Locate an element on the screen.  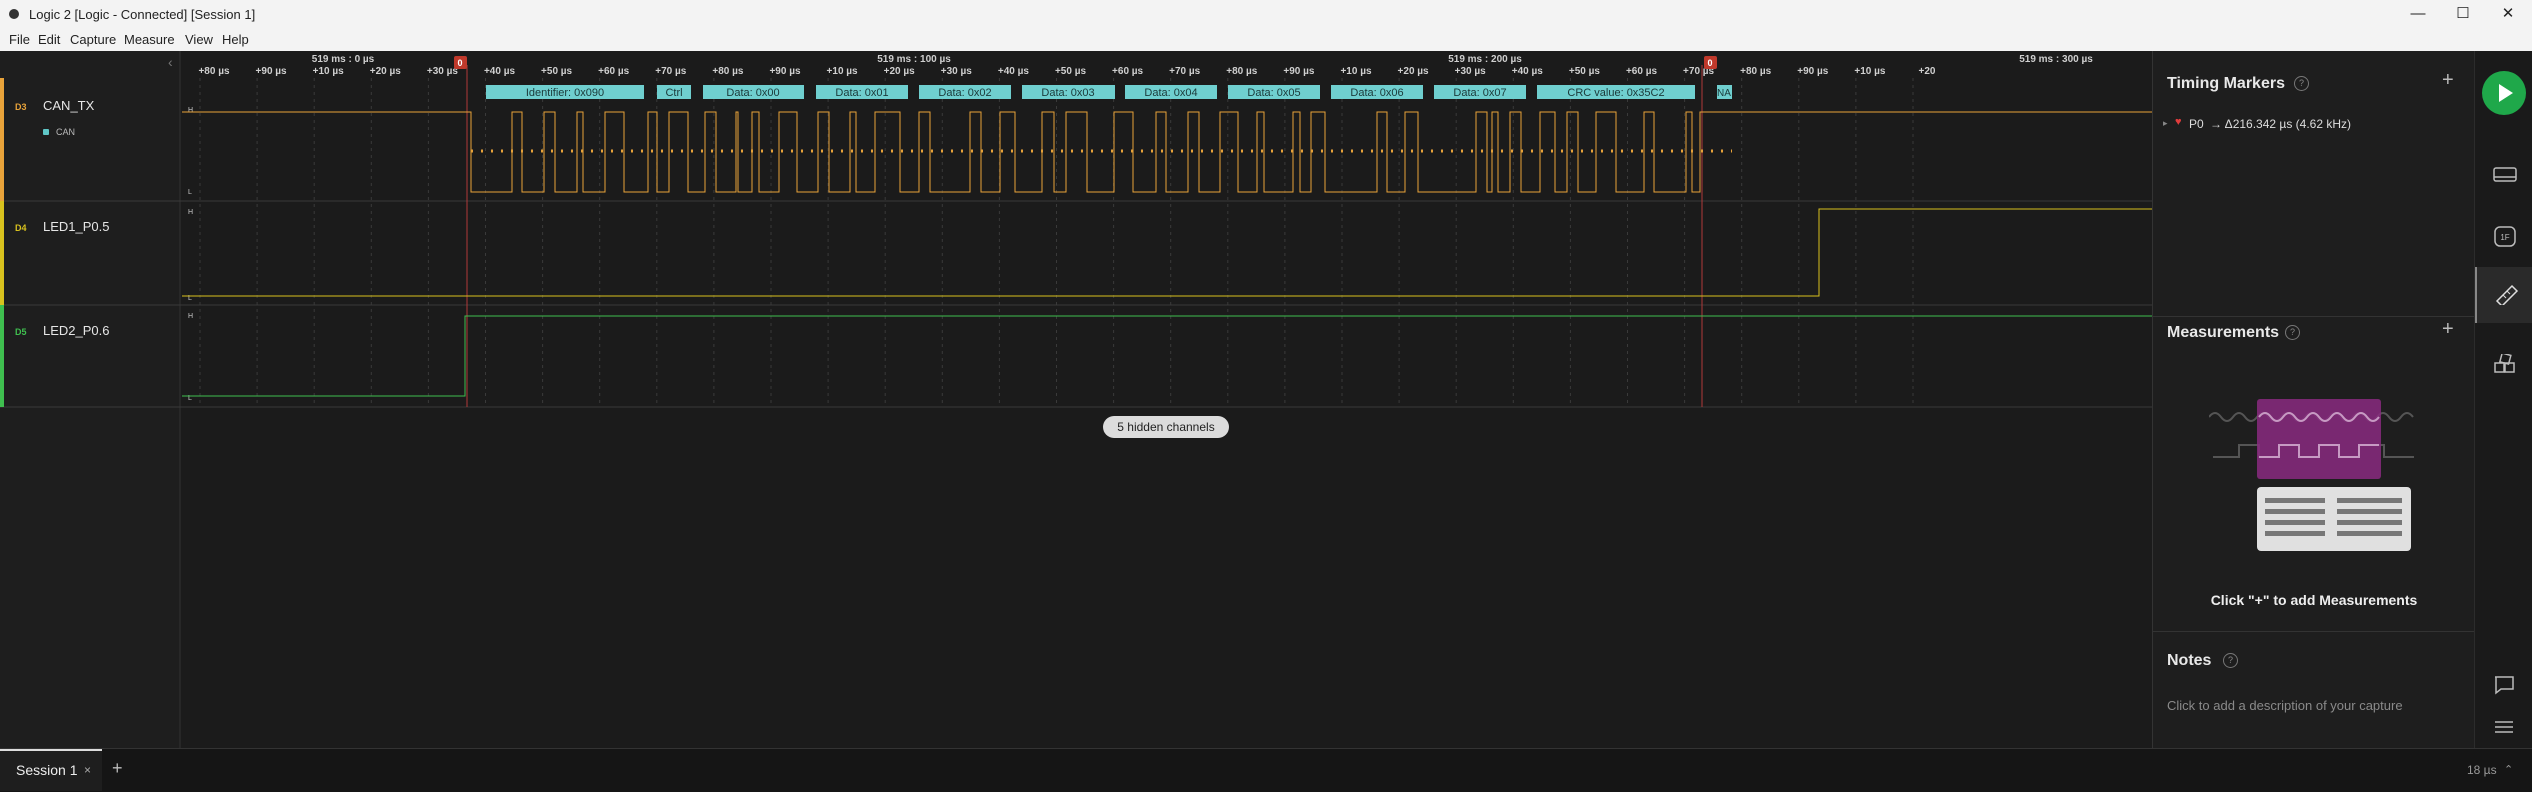
led1-waveform is located at coordinates (1167, 252).